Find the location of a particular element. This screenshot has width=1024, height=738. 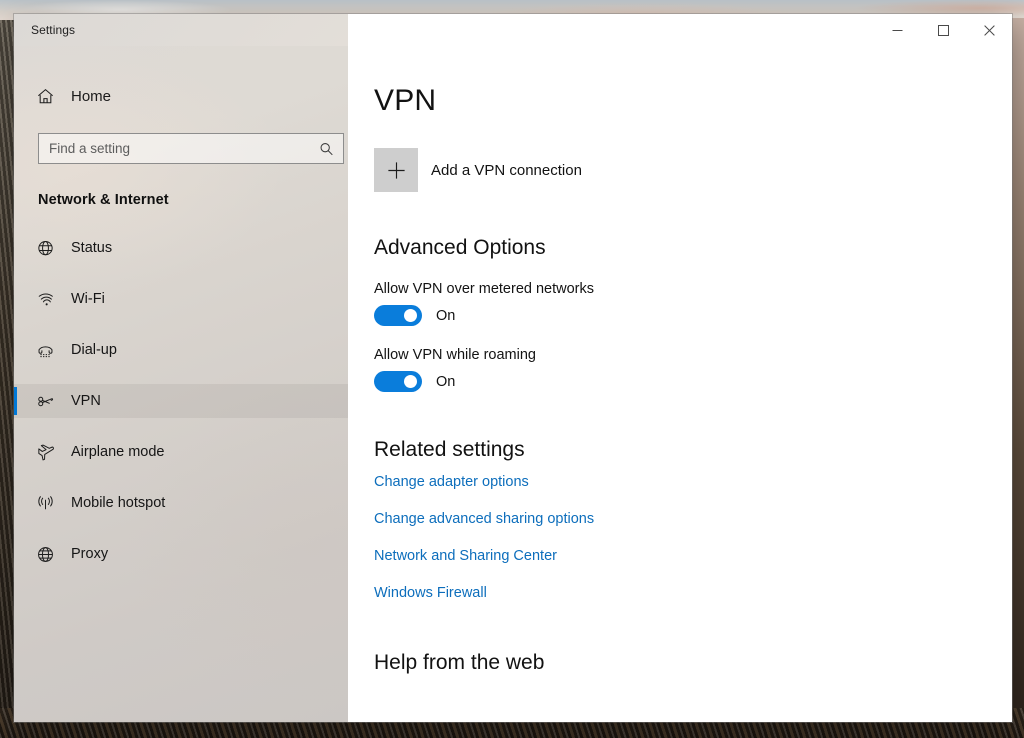

link-network-and-sharing-center: Network and Sharing Center is located at coordinates (465, 556).